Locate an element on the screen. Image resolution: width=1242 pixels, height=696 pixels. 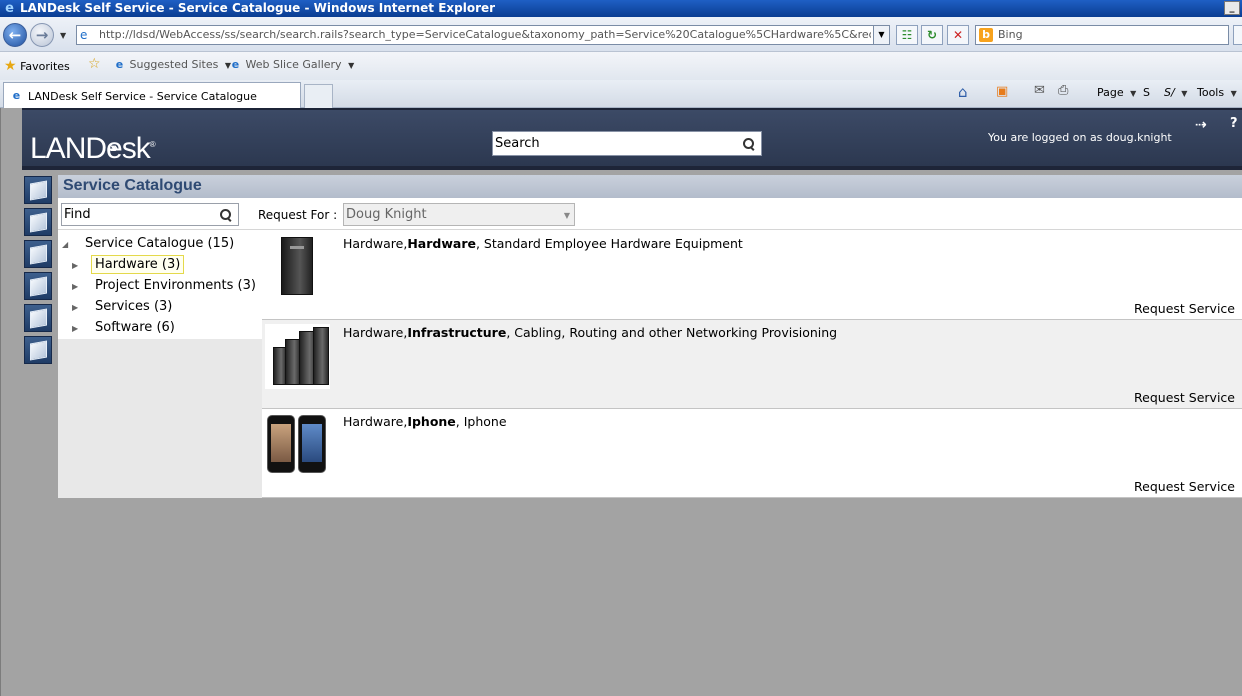
compatibility-view-button: ☷ is located at coordinates (907, 35).